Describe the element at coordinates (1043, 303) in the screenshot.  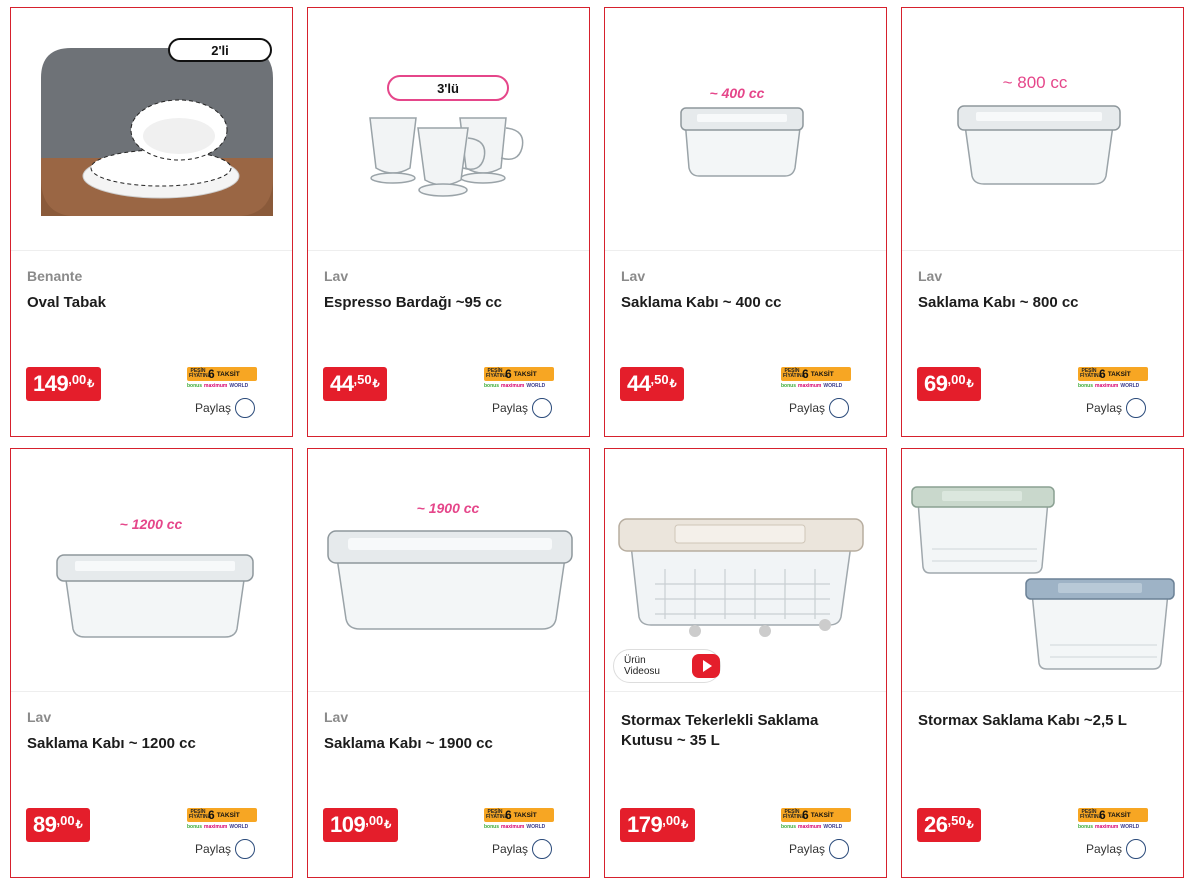
I see `product-title: Saklama Kabı ~ 800 cc` at that location.